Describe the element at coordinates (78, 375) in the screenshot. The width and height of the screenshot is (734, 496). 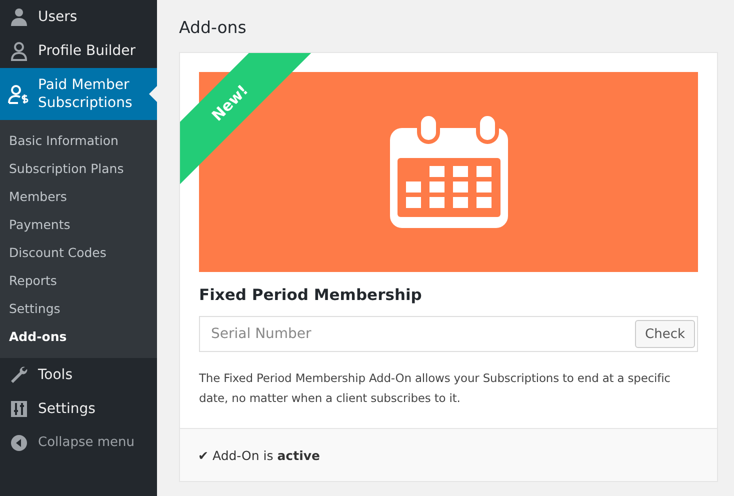
I see `menu-item: Tools` at that location.